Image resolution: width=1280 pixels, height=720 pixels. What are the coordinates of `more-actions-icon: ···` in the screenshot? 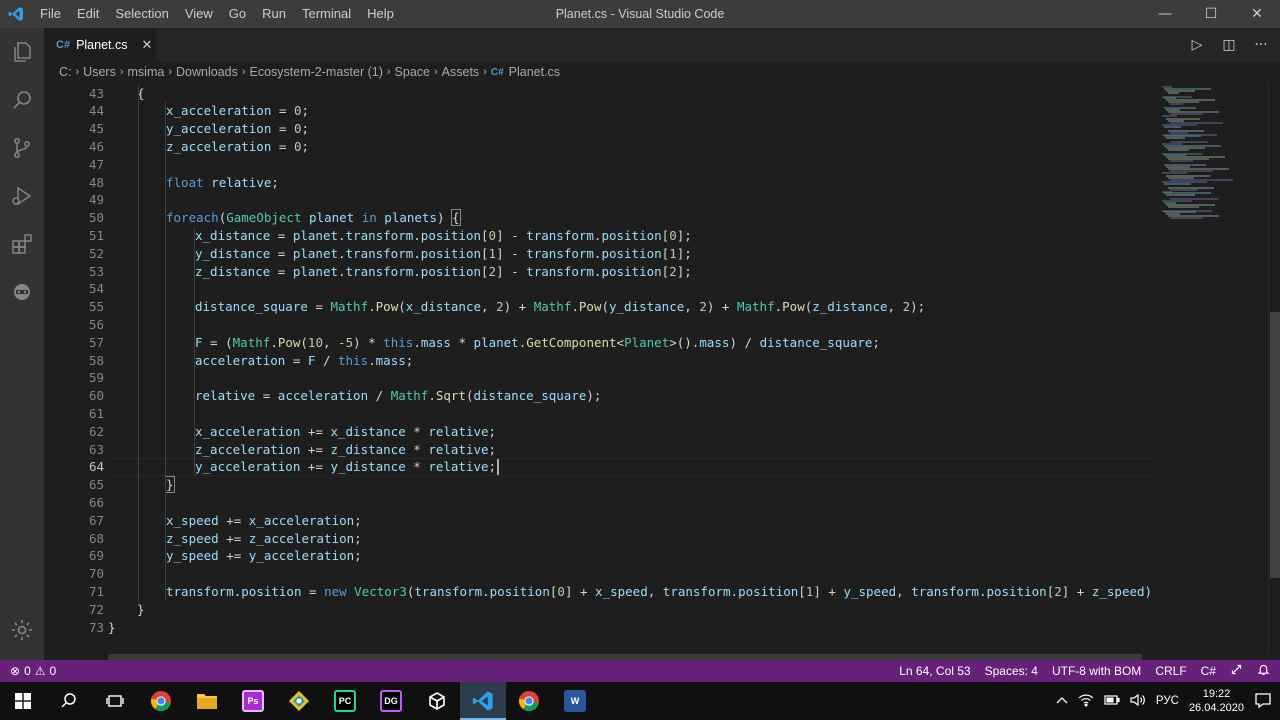 It's located at (1261, 45).